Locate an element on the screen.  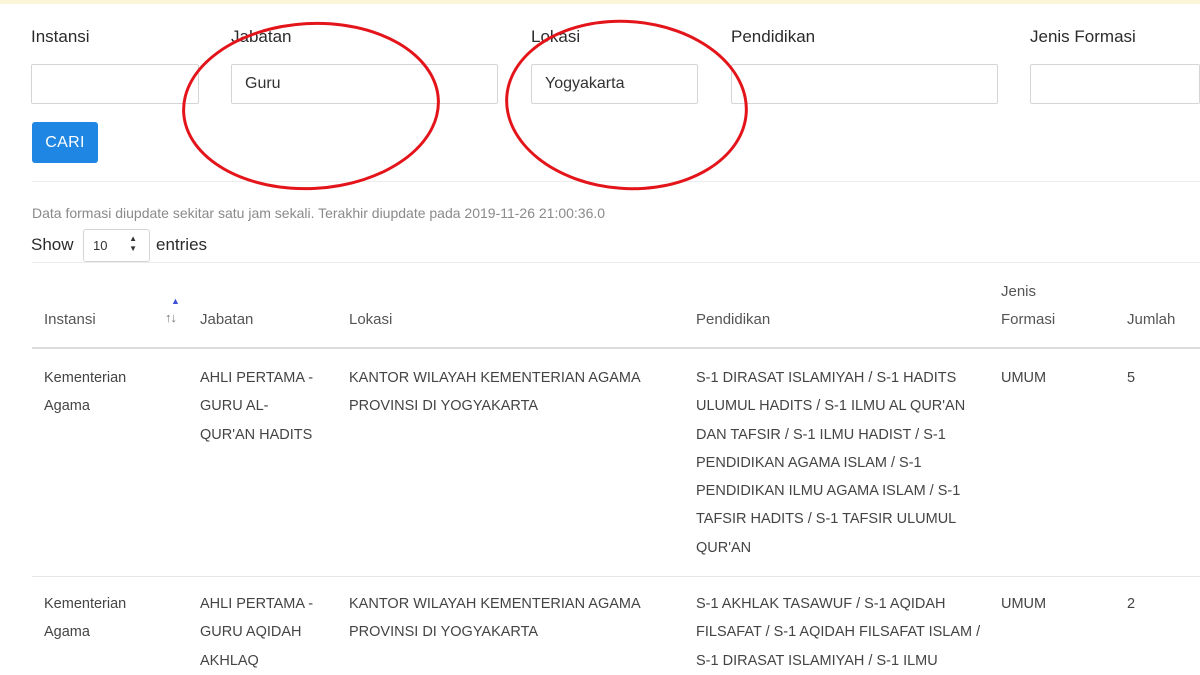
search-button: CARI is located at coordinates (65, 142).